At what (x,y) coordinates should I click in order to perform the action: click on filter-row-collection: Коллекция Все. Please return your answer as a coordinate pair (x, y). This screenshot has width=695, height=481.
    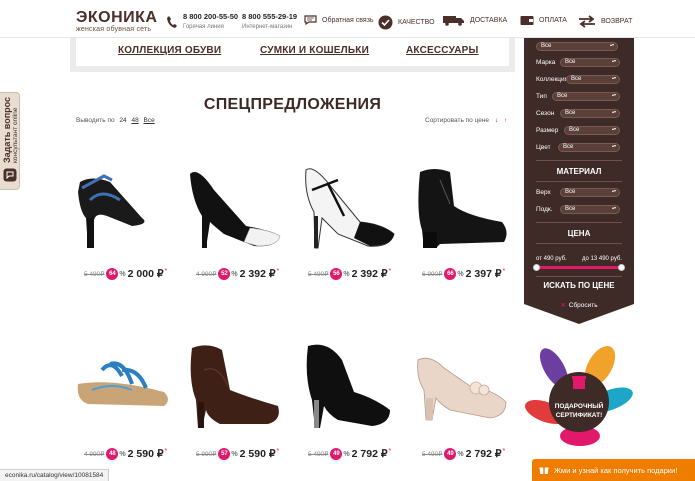
    Looking at the image, I should click on (578, 79).